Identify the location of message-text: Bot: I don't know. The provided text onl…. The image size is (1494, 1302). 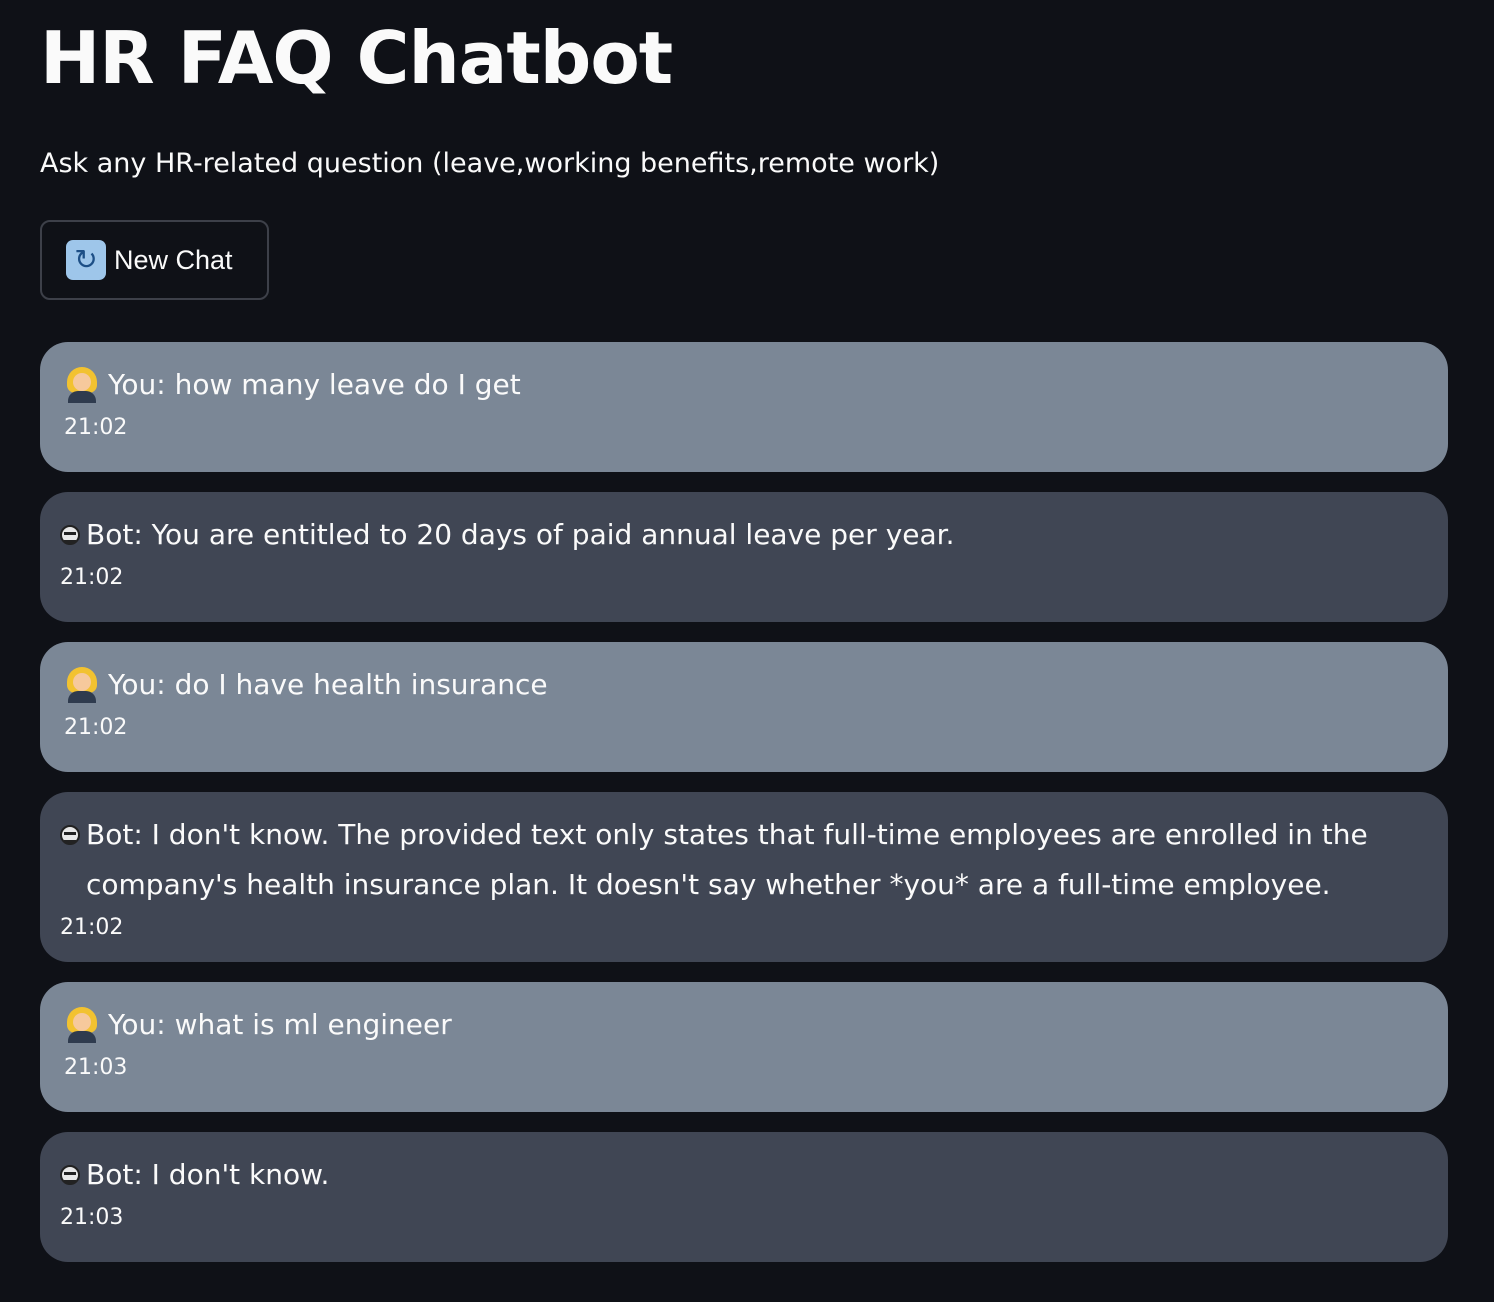
(727, 859).